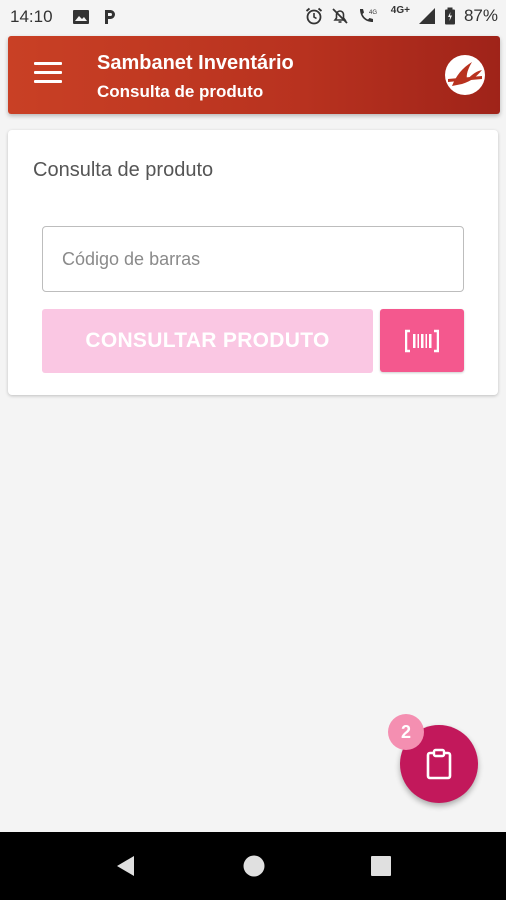 The image size is (506, 900). I want to click on consult-product-button: CONSULTAR PRODUTO, so click(207, 341).